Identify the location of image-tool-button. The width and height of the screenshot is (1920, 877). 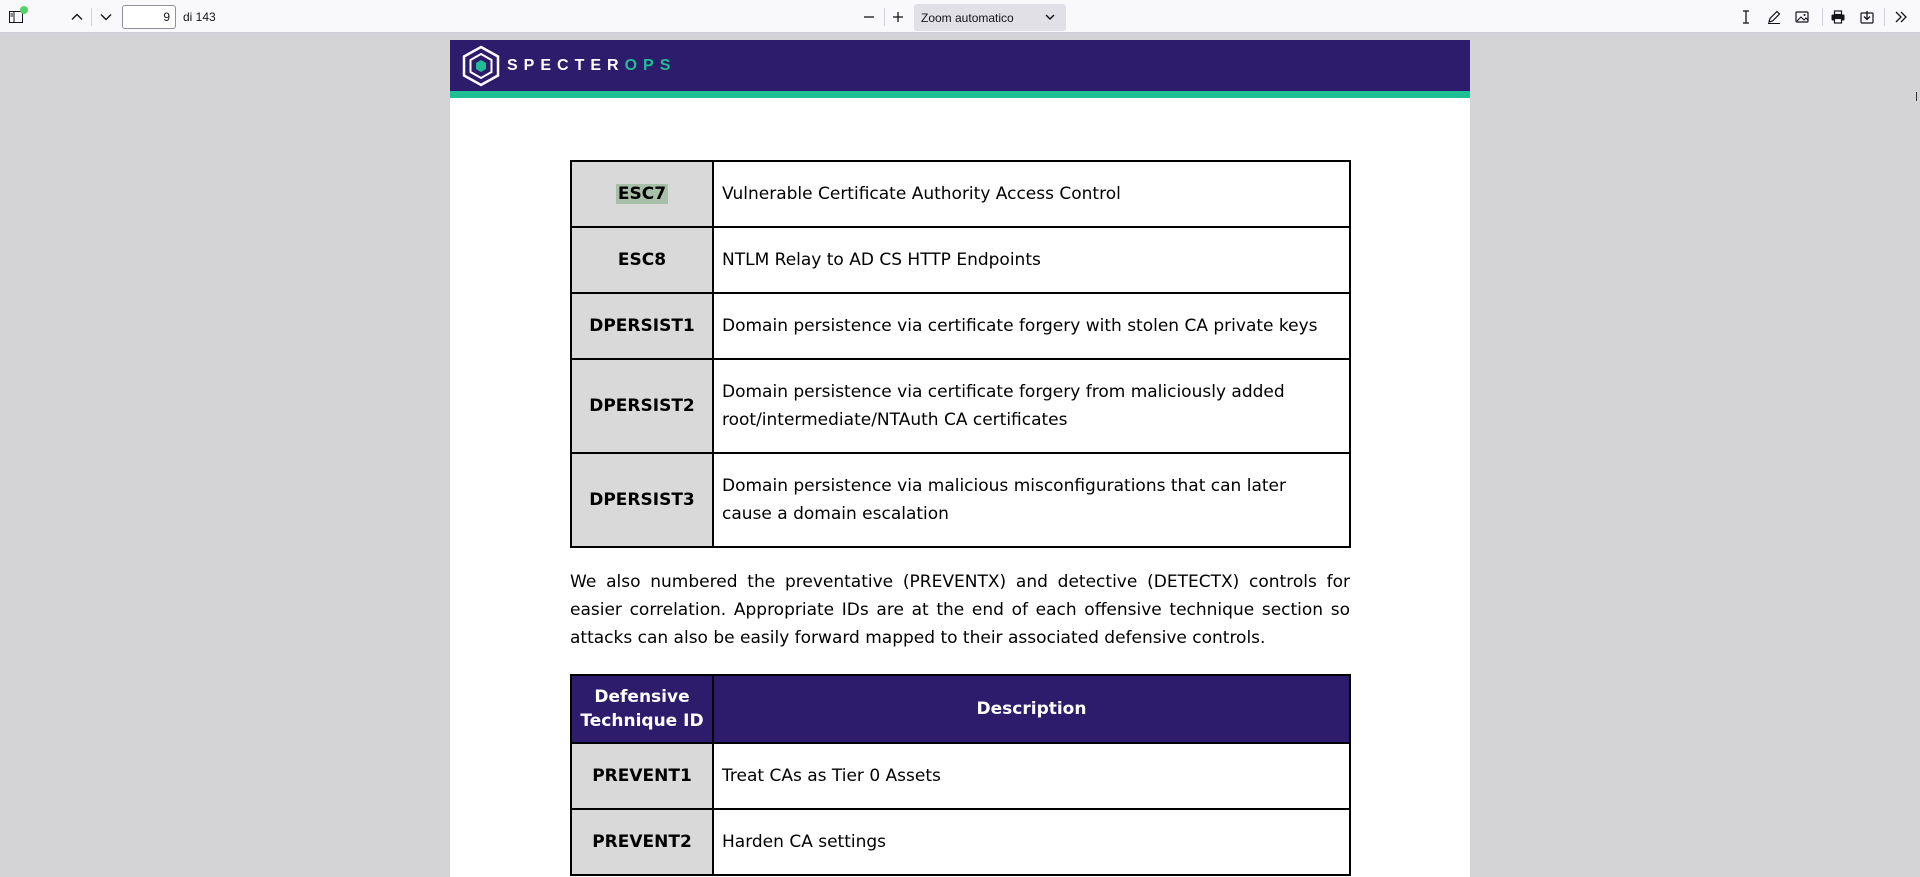
(1802, 17).